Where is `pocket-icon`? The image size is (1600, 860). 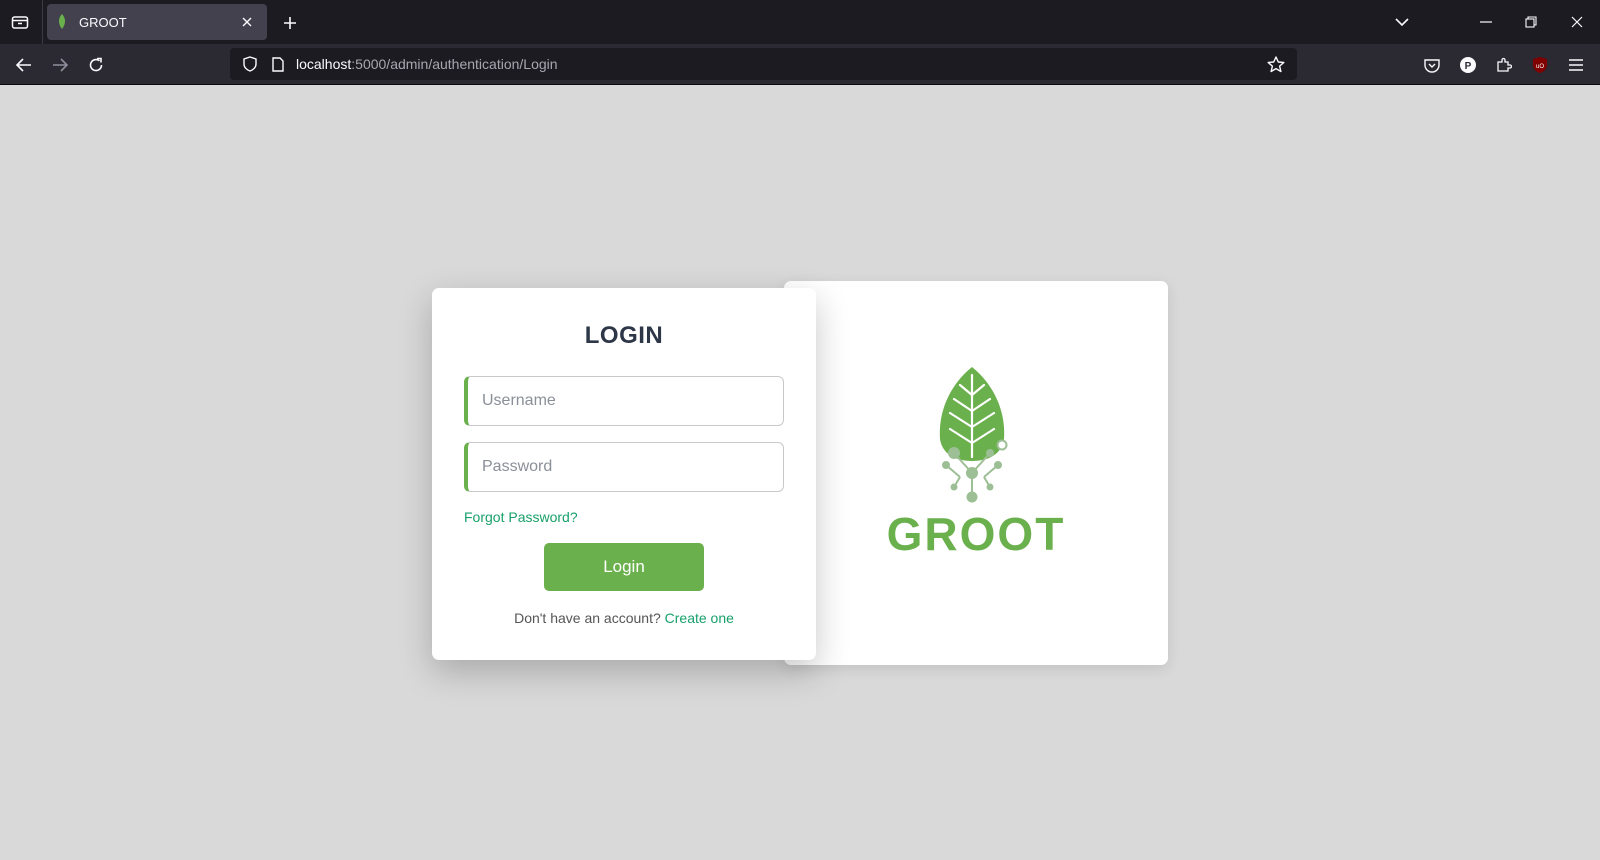
pocket-icon is located at coordinates (1432, 65).